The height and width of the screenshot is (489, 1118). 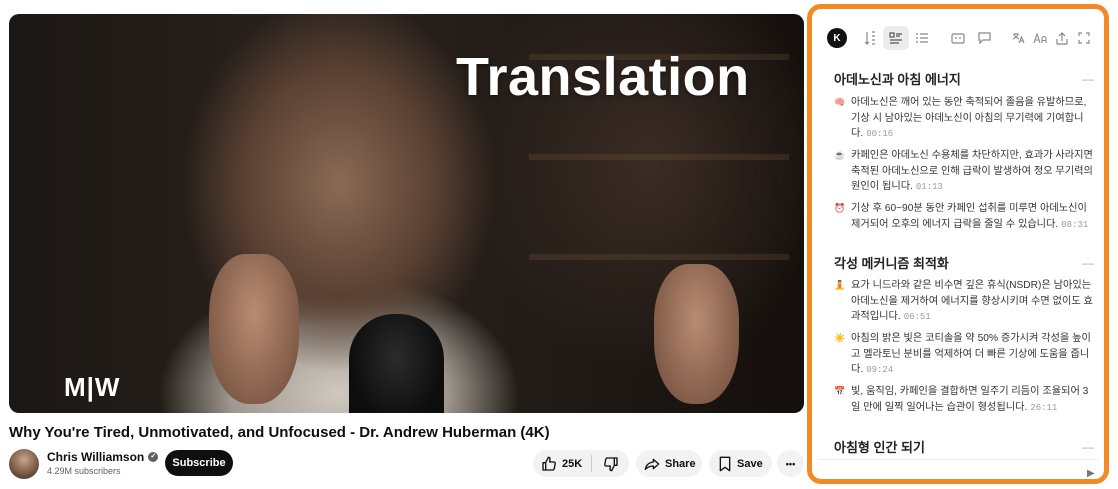 I want to click on list-icon, so click(x=922, y=38).